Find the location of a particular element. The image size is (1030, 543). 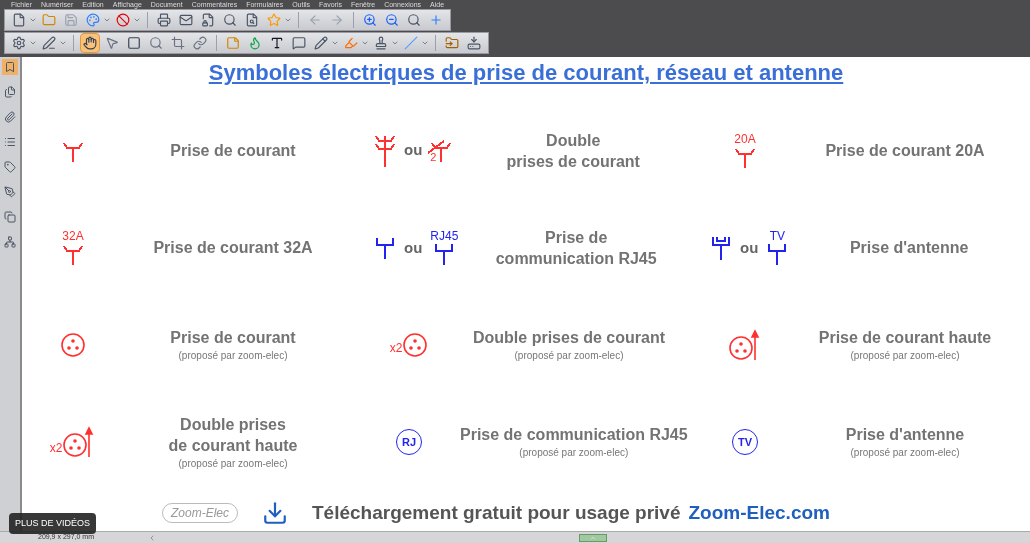

tag-icon is located at coordinates (10, 167).